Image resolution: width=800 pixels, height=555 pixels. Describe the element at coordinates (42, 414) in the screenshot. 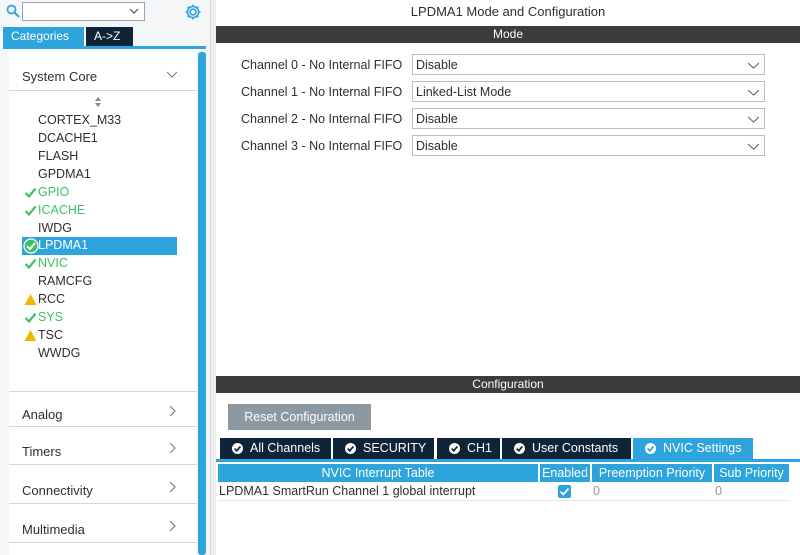

I see `category-label: Analog` at that location.